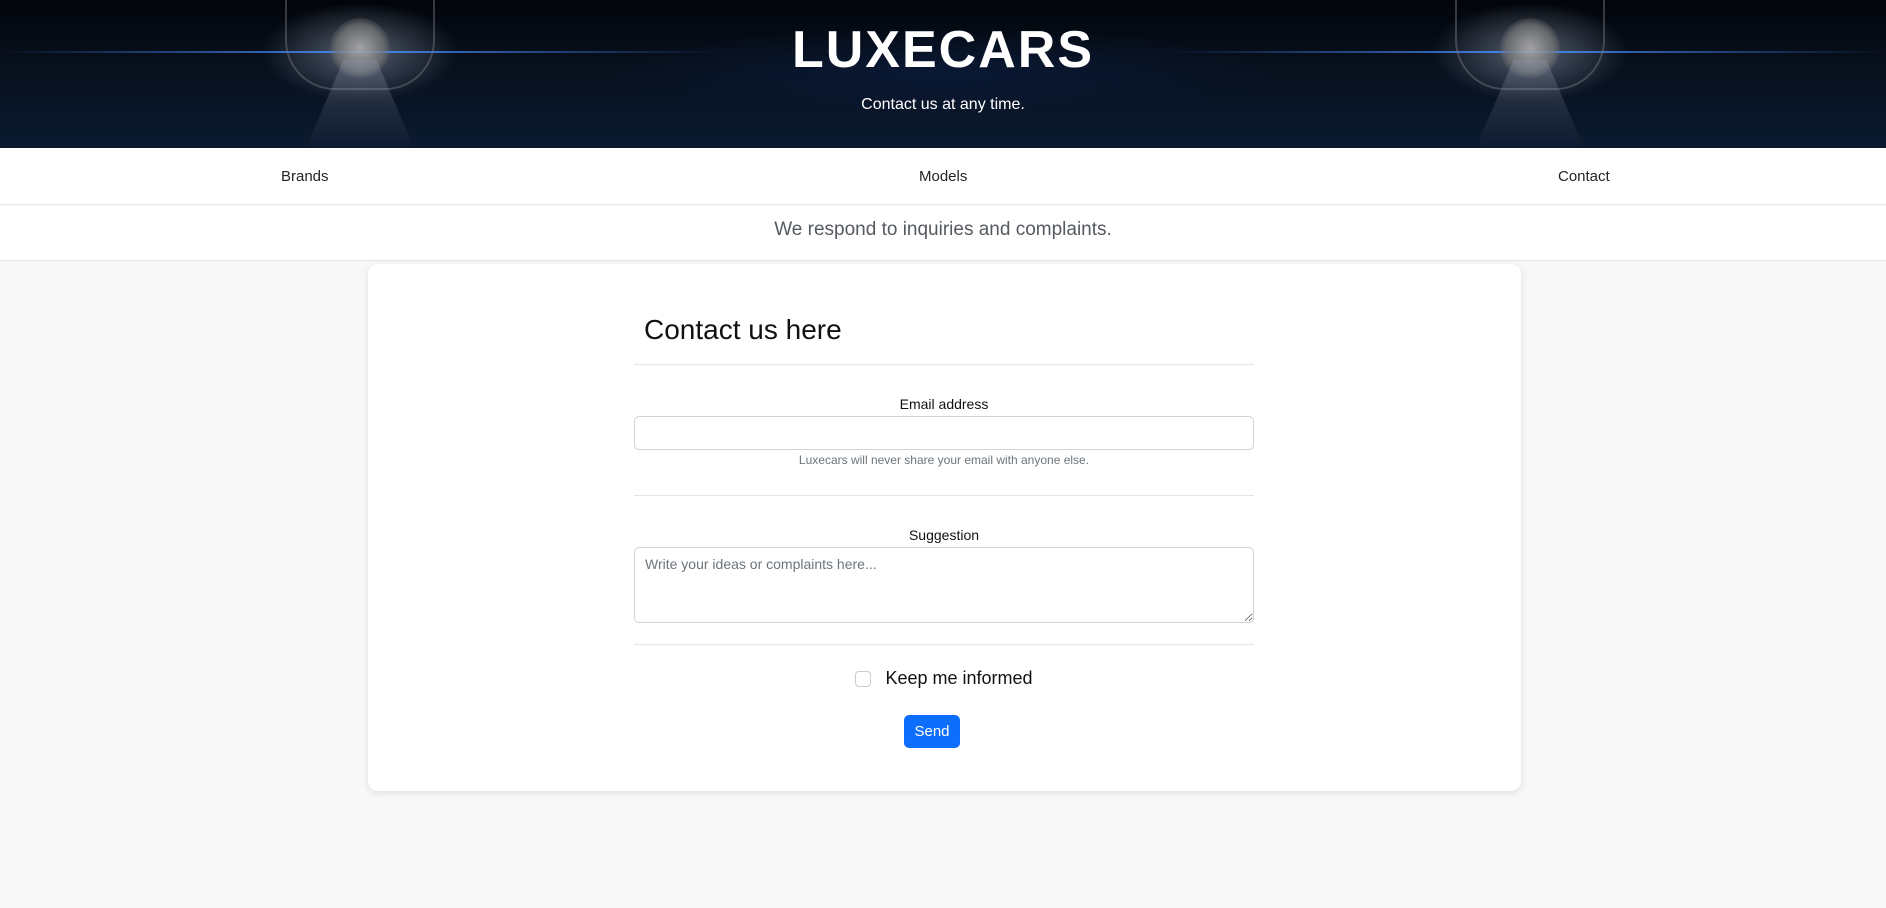 Image resolution: width=1886 pixels, height=908 pixels. I want to click on nav-item-brands: Brands, so click(305, 176).